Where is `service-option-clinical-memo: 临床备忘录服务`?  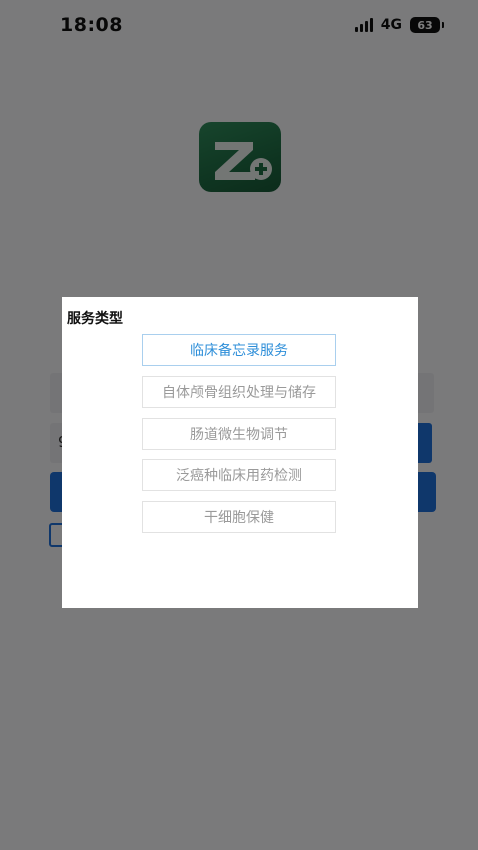 service-option-clinical-memo: 临床备忘录服务 is located at coordinates (239, 350).